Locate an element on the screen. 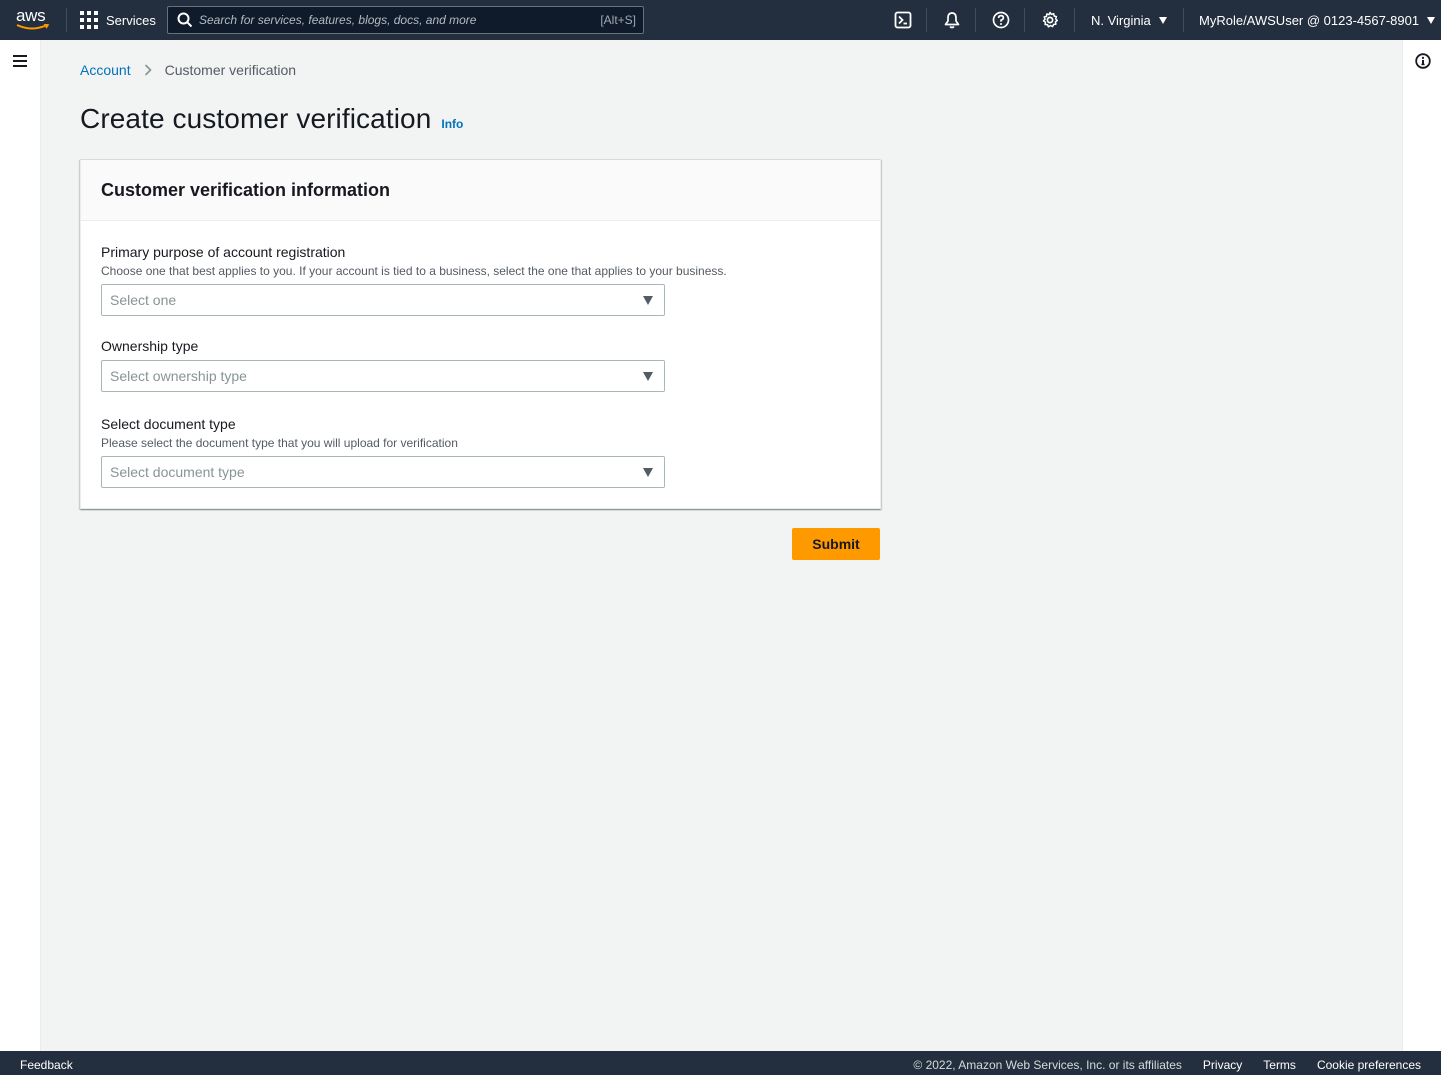 Image resolution: width=1441 pixels, height=1075 pixels. help-button is located at coordinates (1001, 20).